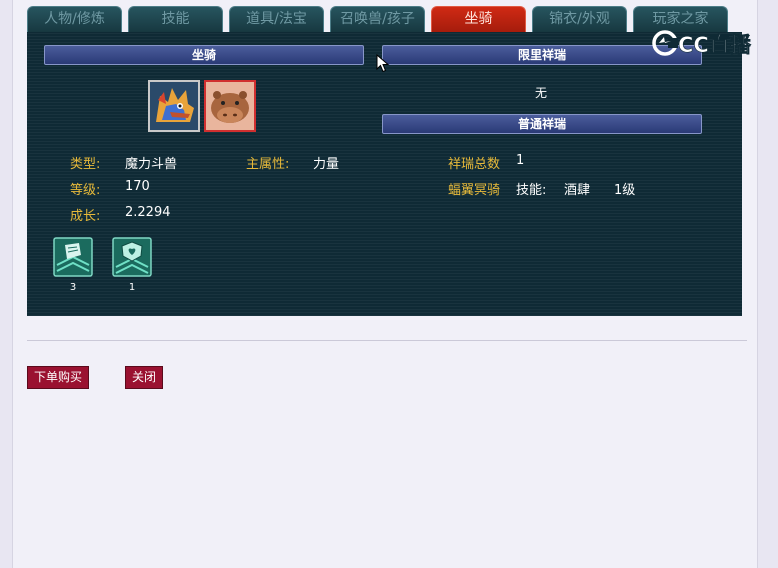  What do you see at coordinates (148, 212) in the screenshot?
I see `growth-value: 2.2294` at bounding box center [148, 212].